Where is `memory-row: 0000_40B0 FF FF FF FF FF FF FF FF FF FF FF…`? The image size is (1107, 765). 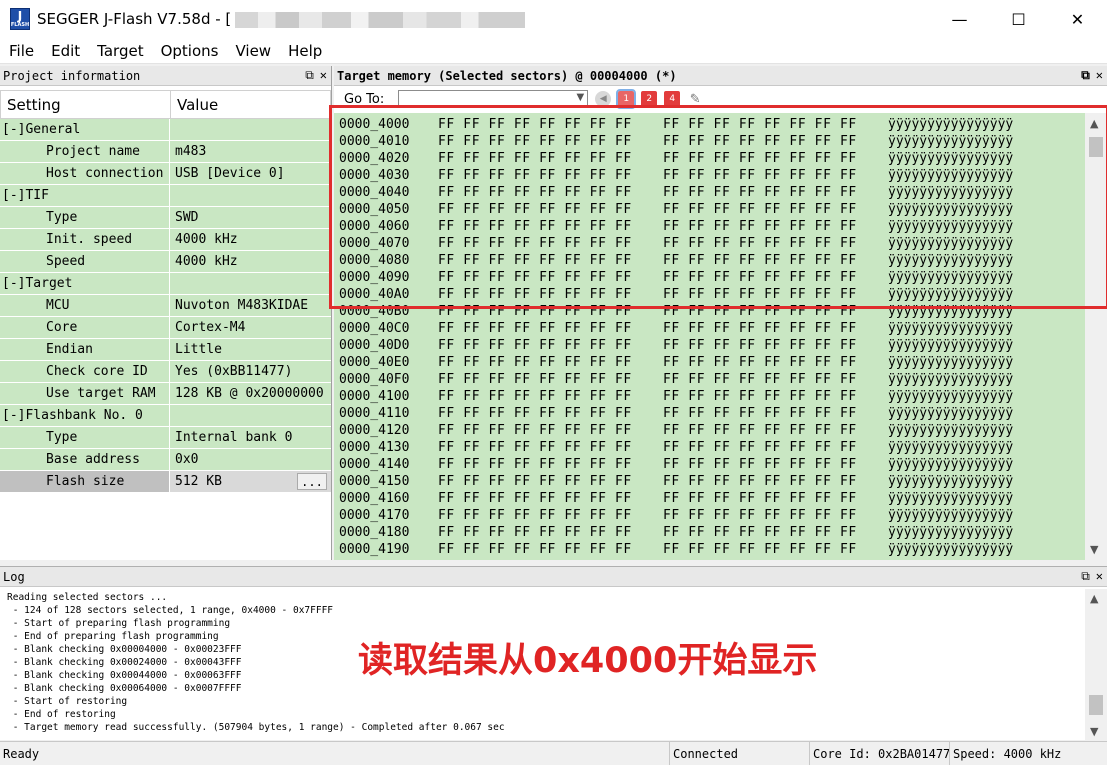 memory-row: 0000_40B0 FF FF FF FF FF FF FF FF FF FF FF… is located at coordinates (709, 311).